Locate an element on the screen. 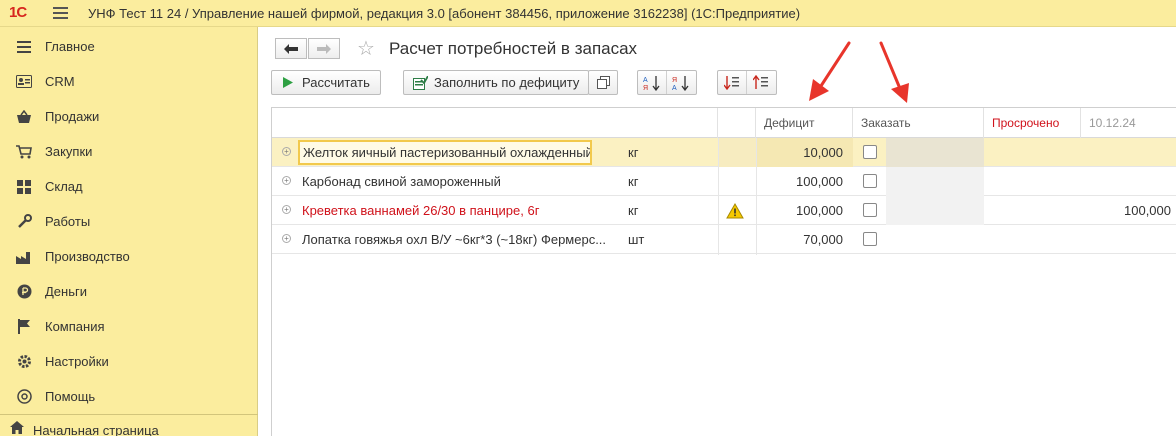  sidebar-item-label: Деньги is located at coordinates (66, 291).